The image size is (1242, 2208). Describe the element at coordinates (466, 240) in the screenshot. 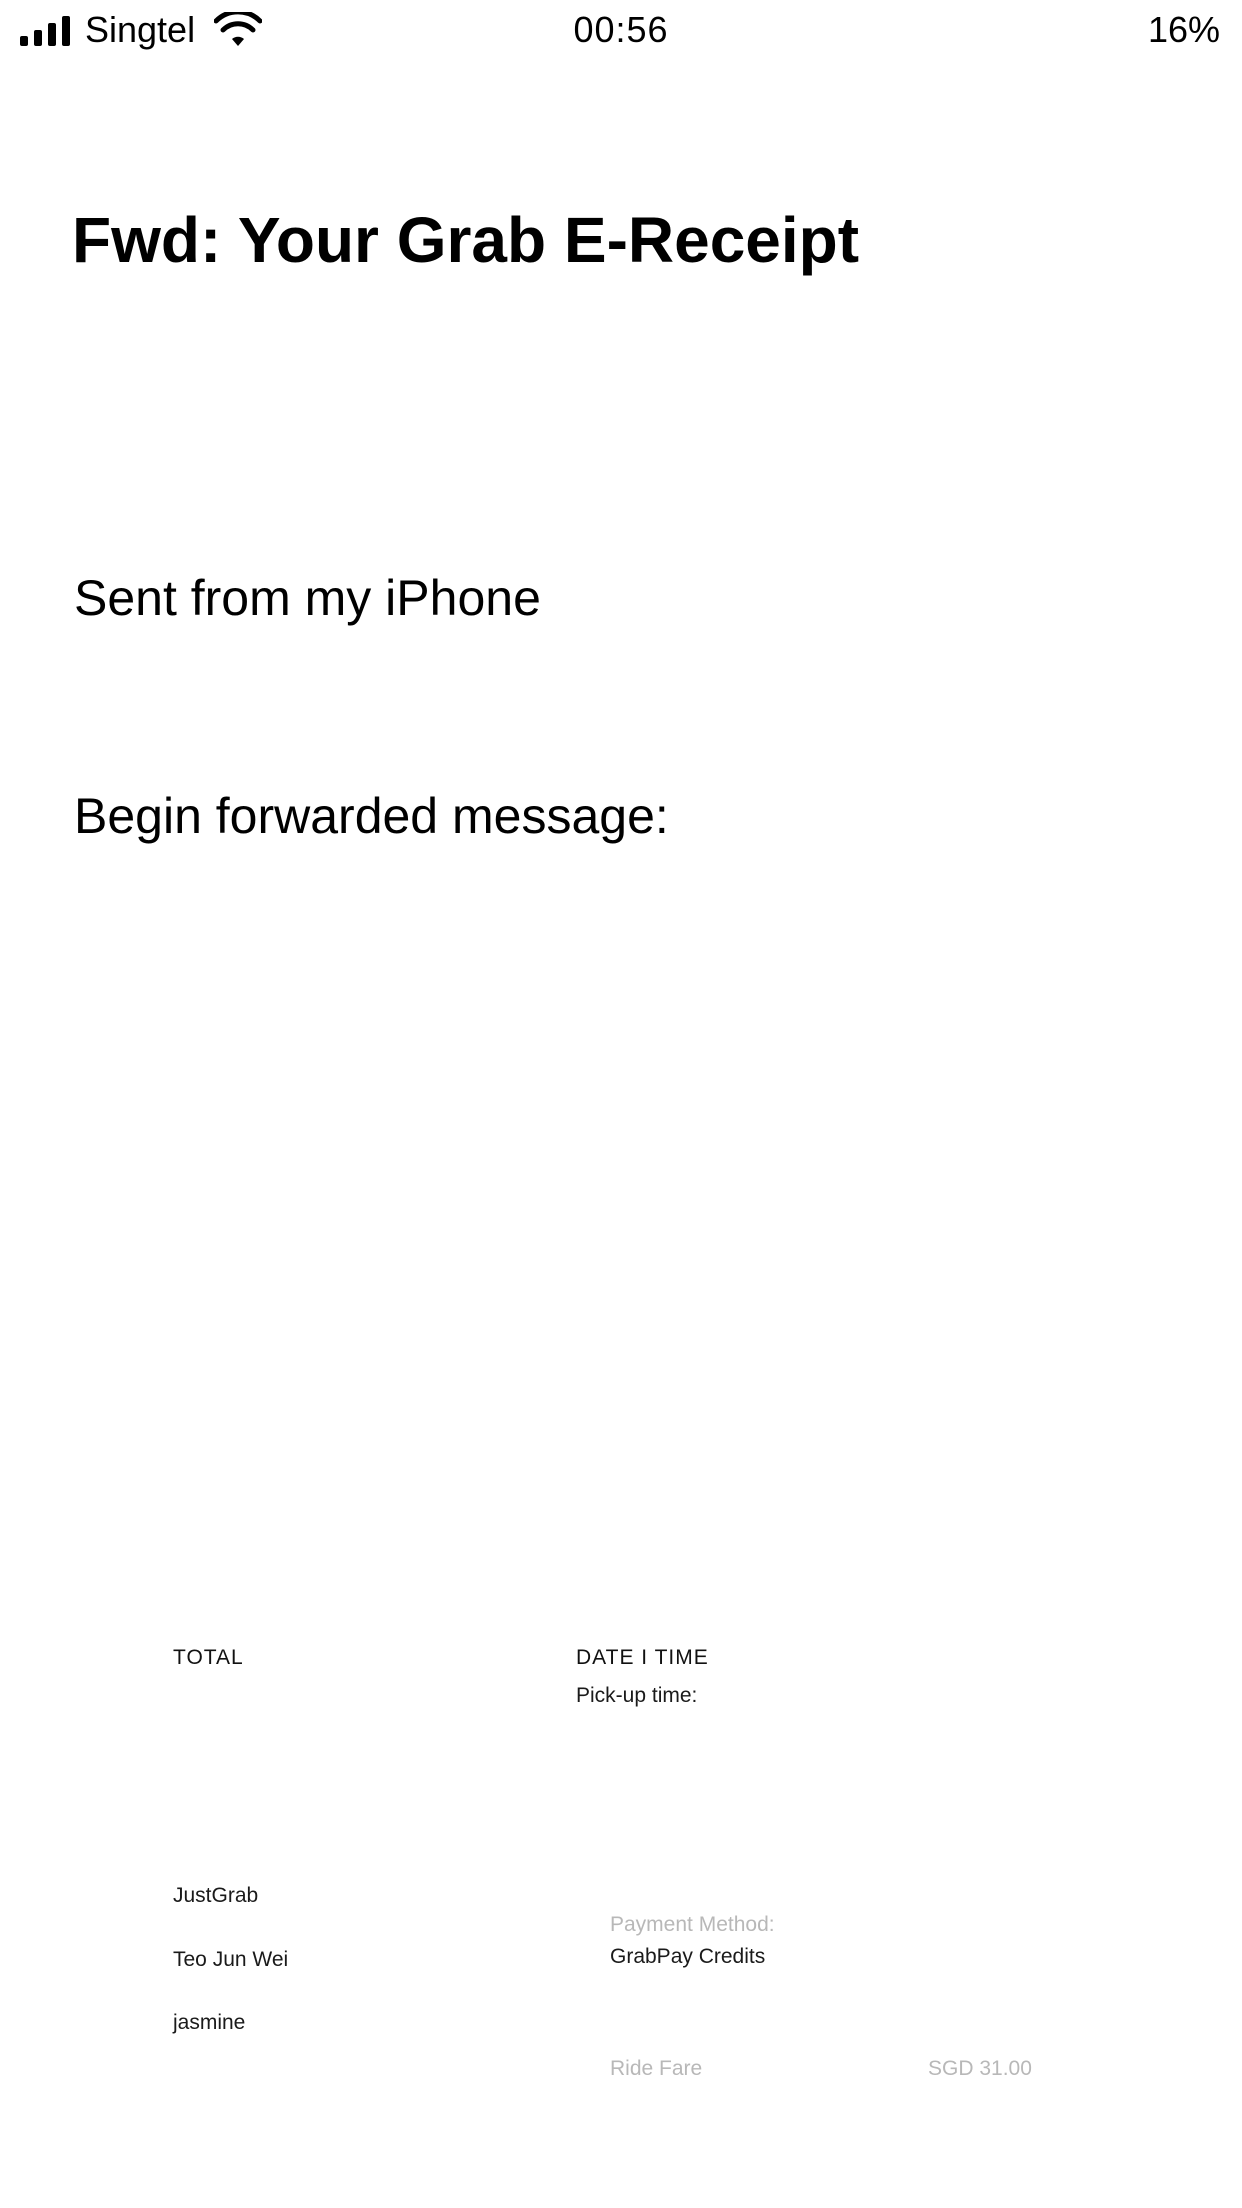

I see `email-subject: Fwd: Your Grab E-Receipt` at that location.